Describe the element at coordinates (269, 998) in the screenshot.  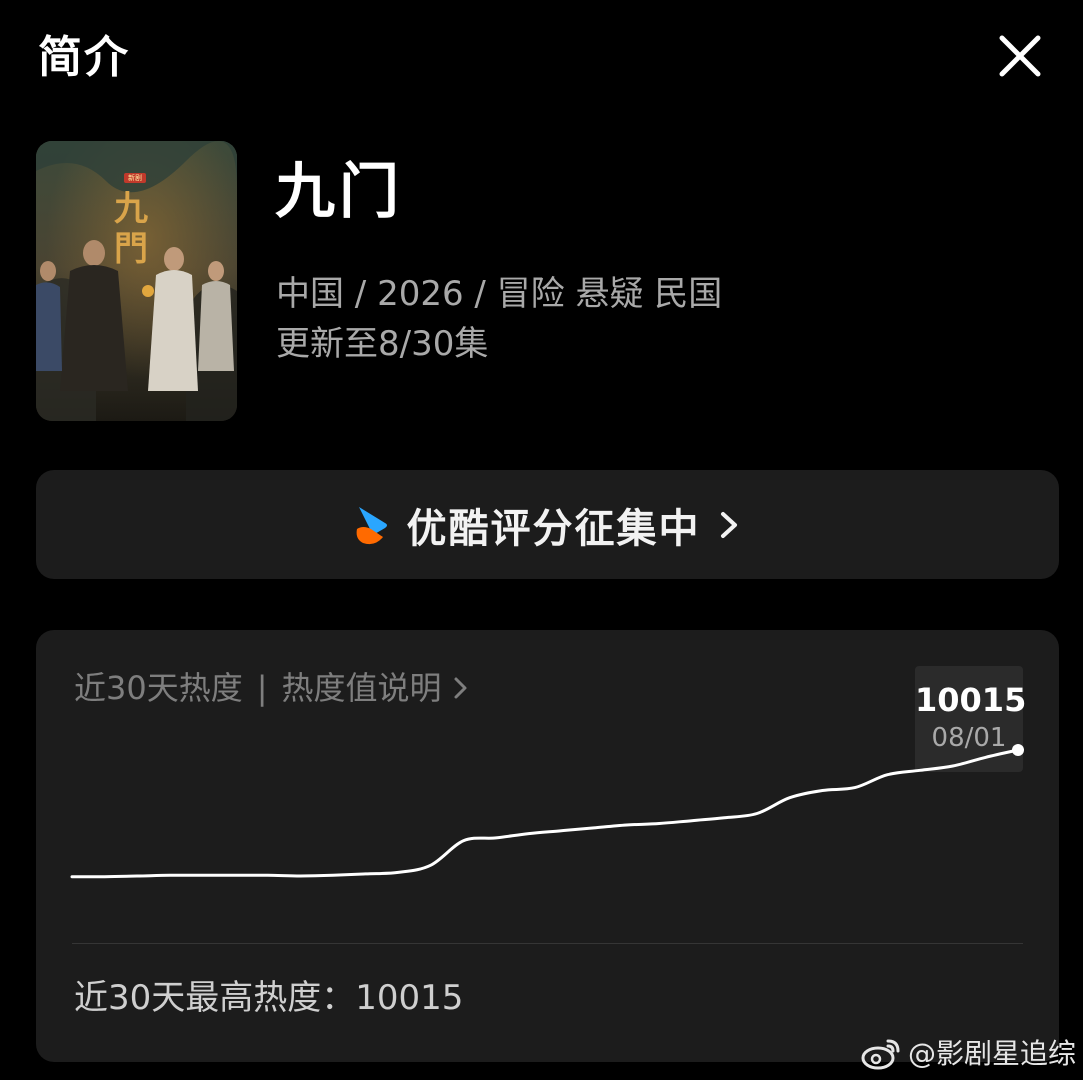
I see `heat-peak-summary: 近30天最高热度：10015` at that location.